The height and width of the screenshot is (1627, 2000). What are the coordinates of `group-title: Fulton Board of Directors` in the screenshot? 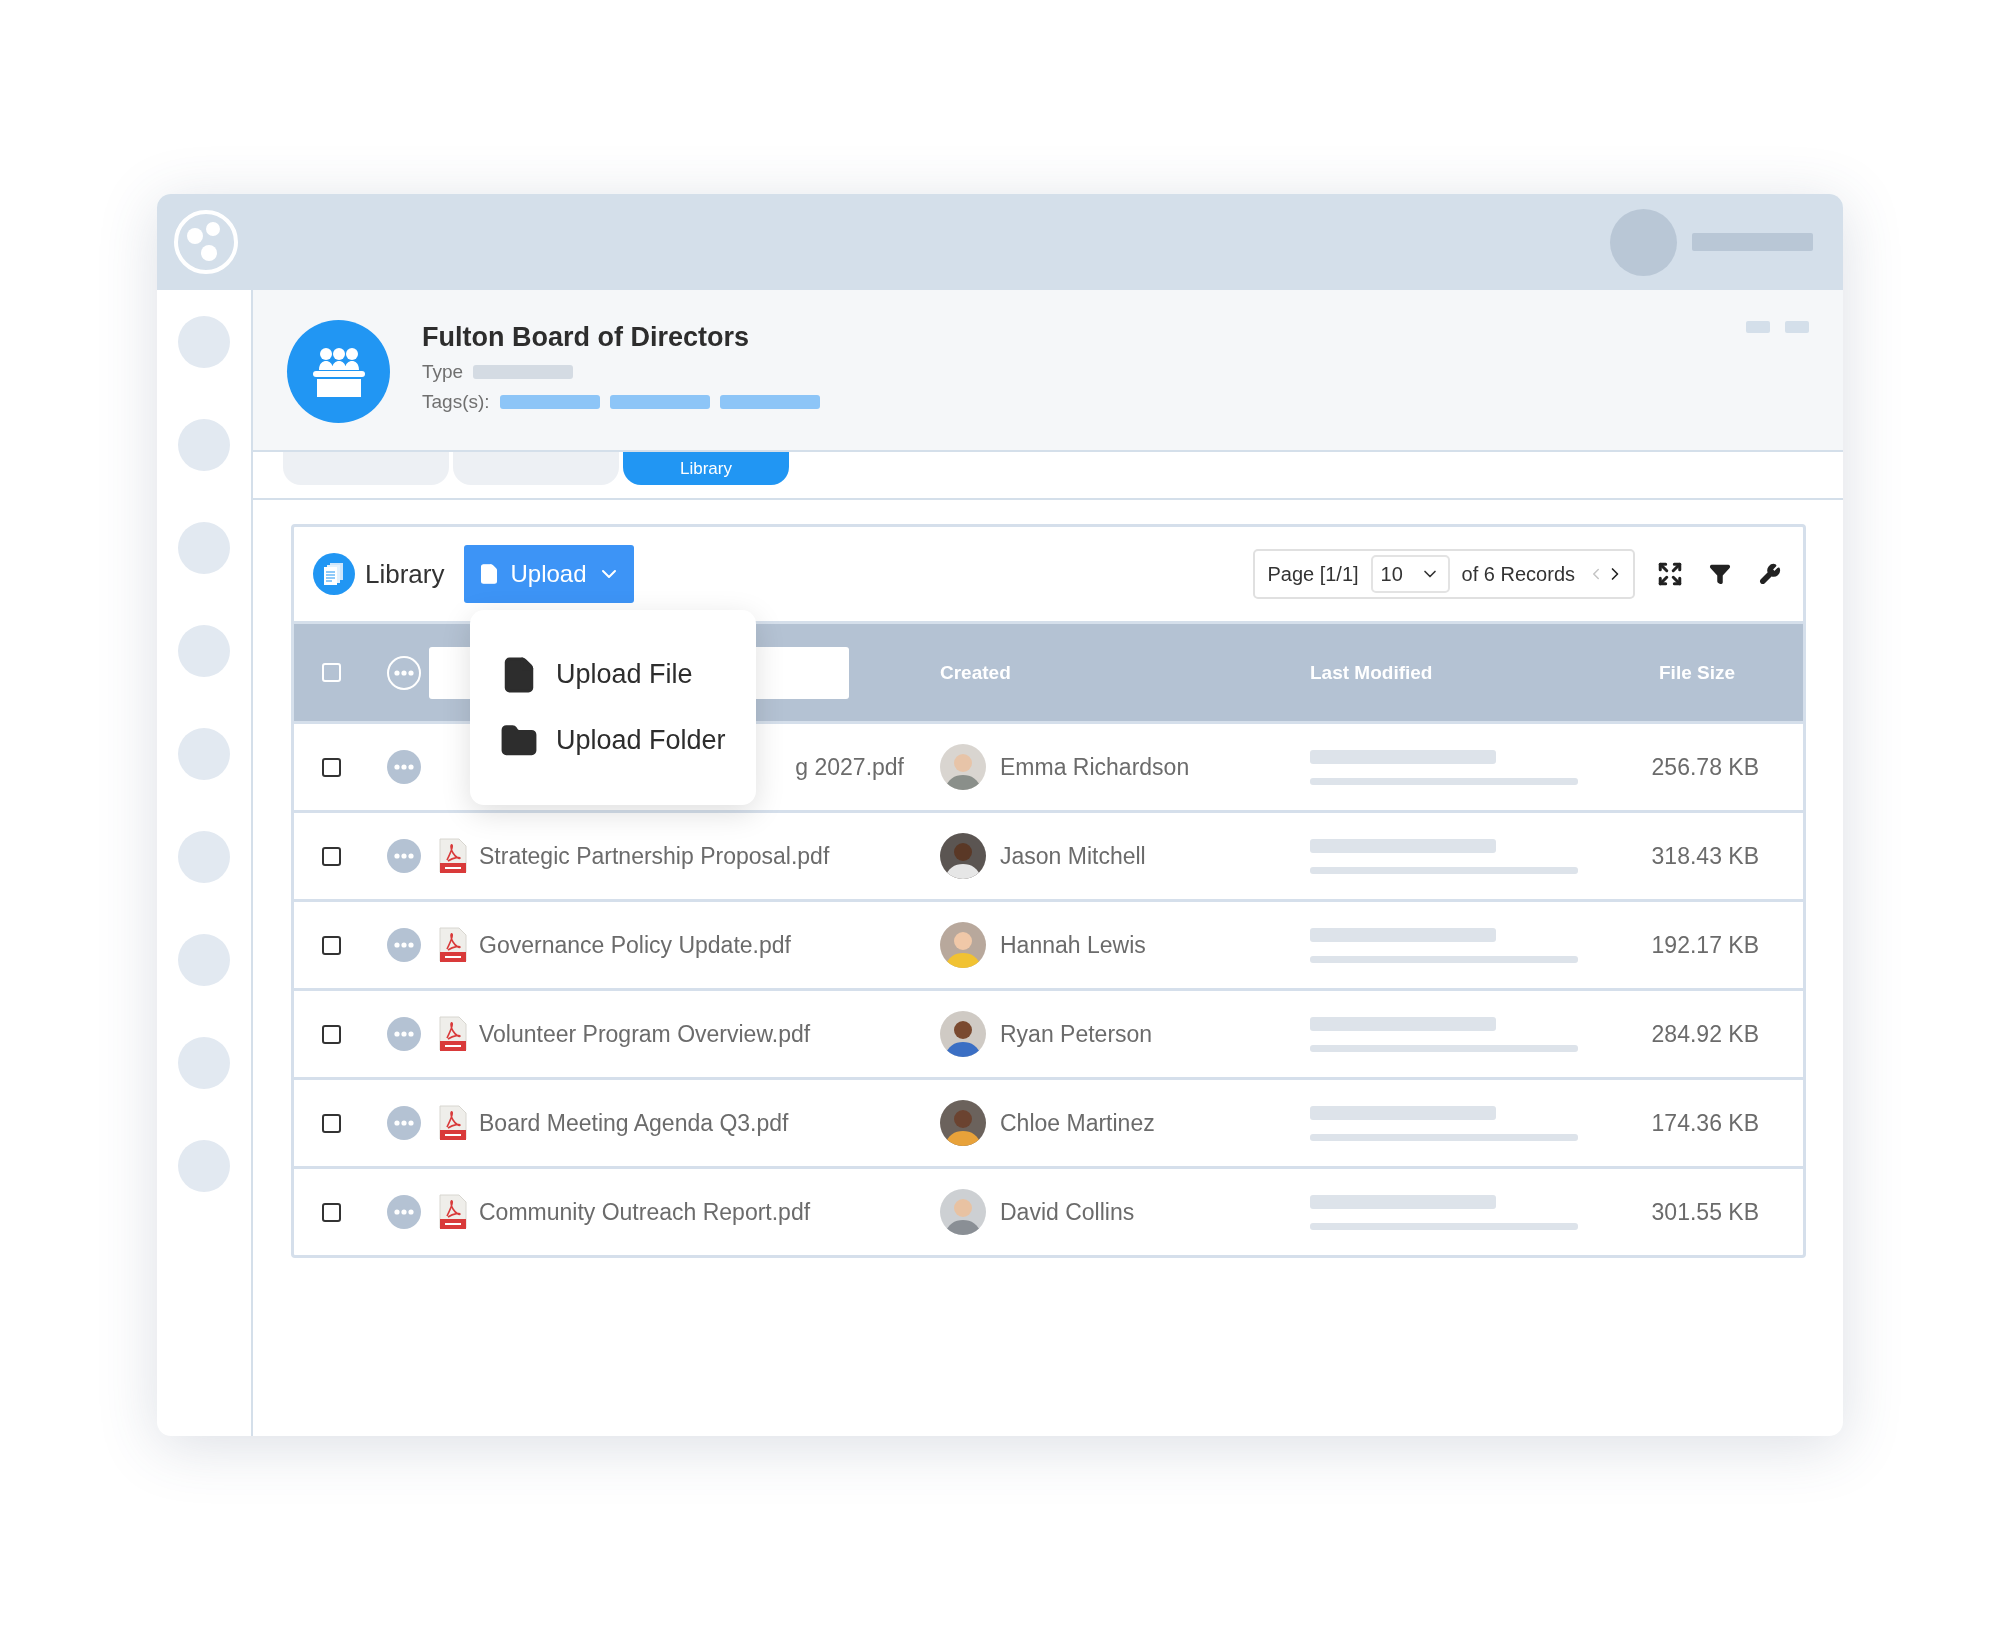 It's located at (586, 337).